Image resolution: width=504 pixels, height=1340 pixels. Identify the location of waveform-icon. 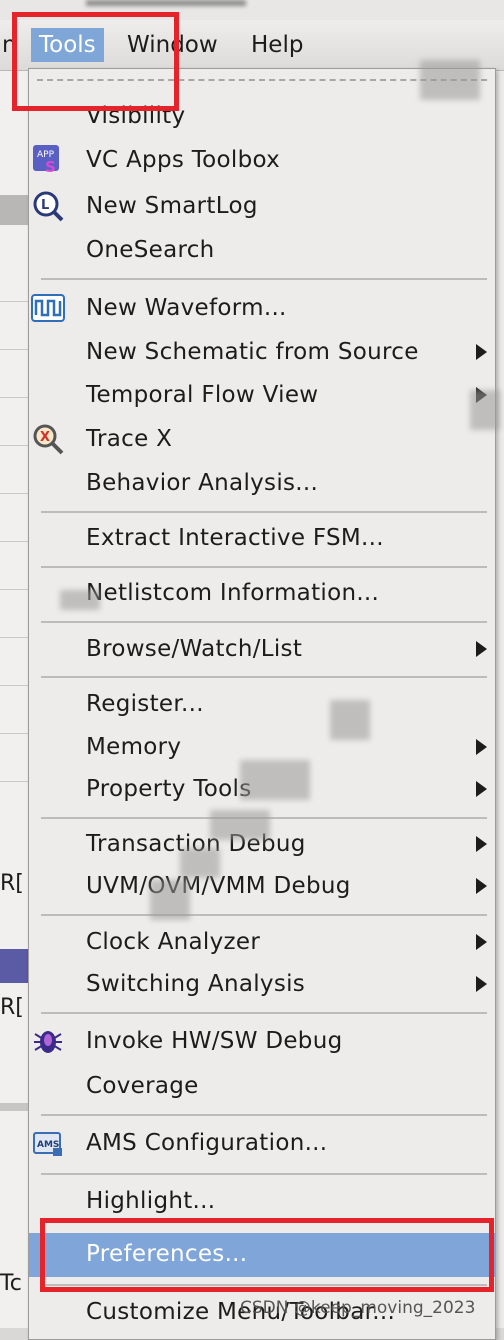
(48, 308).